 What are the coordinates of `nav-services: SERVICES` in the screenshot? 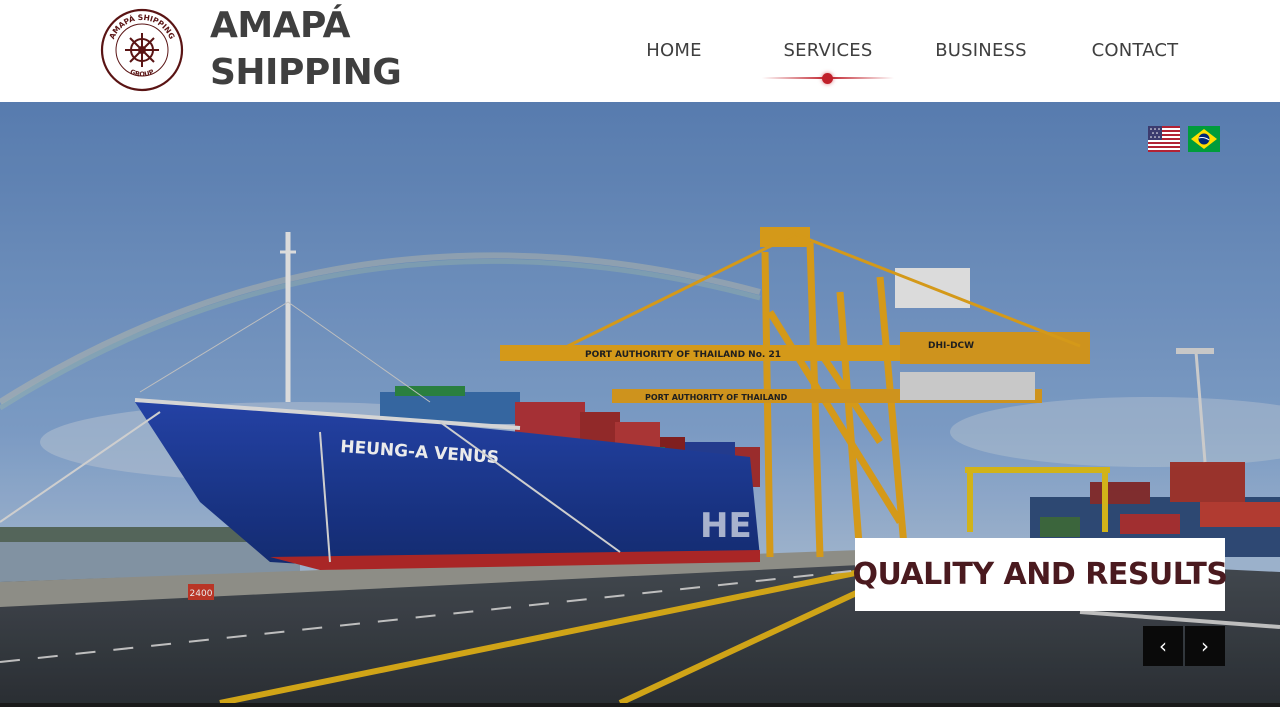 It's located at (828, 52).